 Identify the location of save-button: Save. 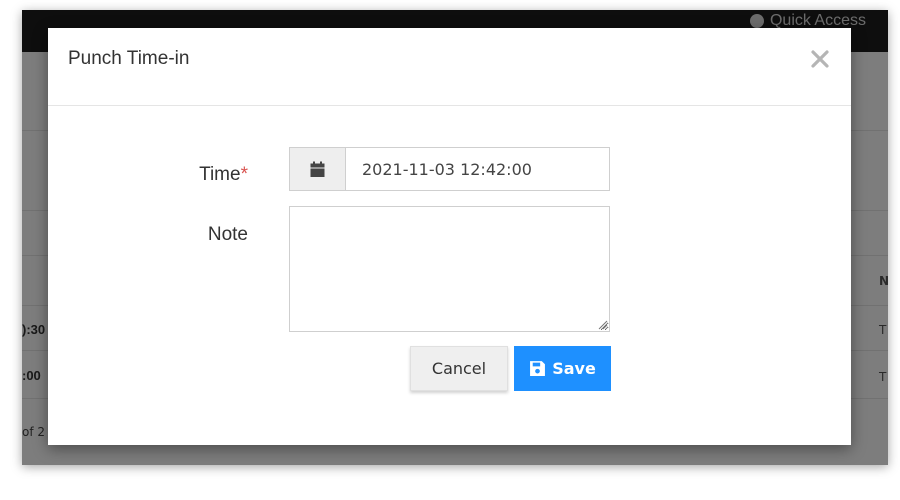
(562, 368).